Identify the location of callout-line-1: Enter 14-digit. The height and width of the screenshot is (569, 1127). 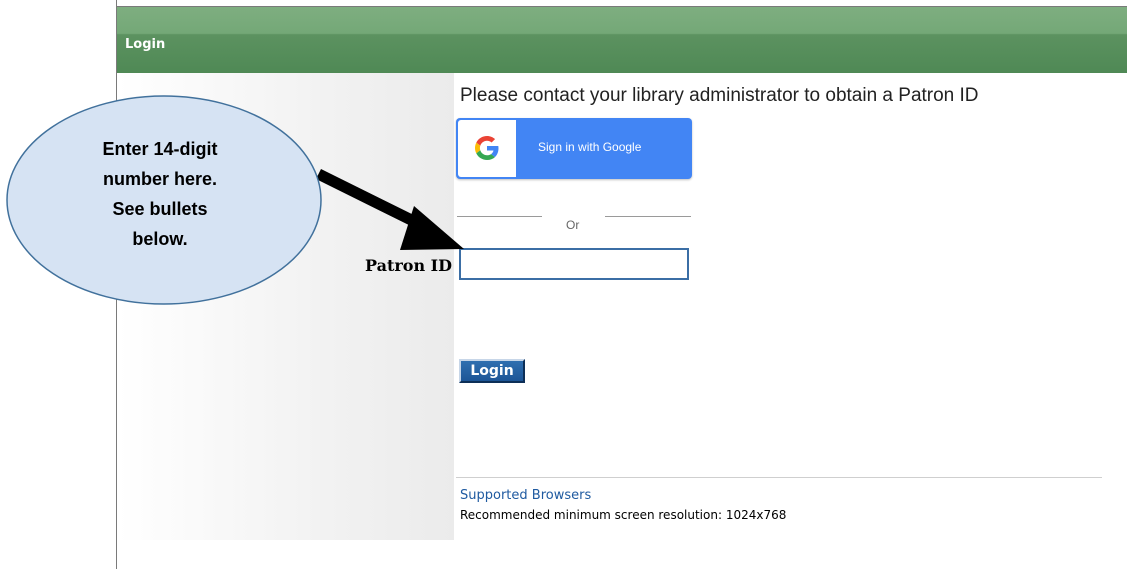
(160, 149).